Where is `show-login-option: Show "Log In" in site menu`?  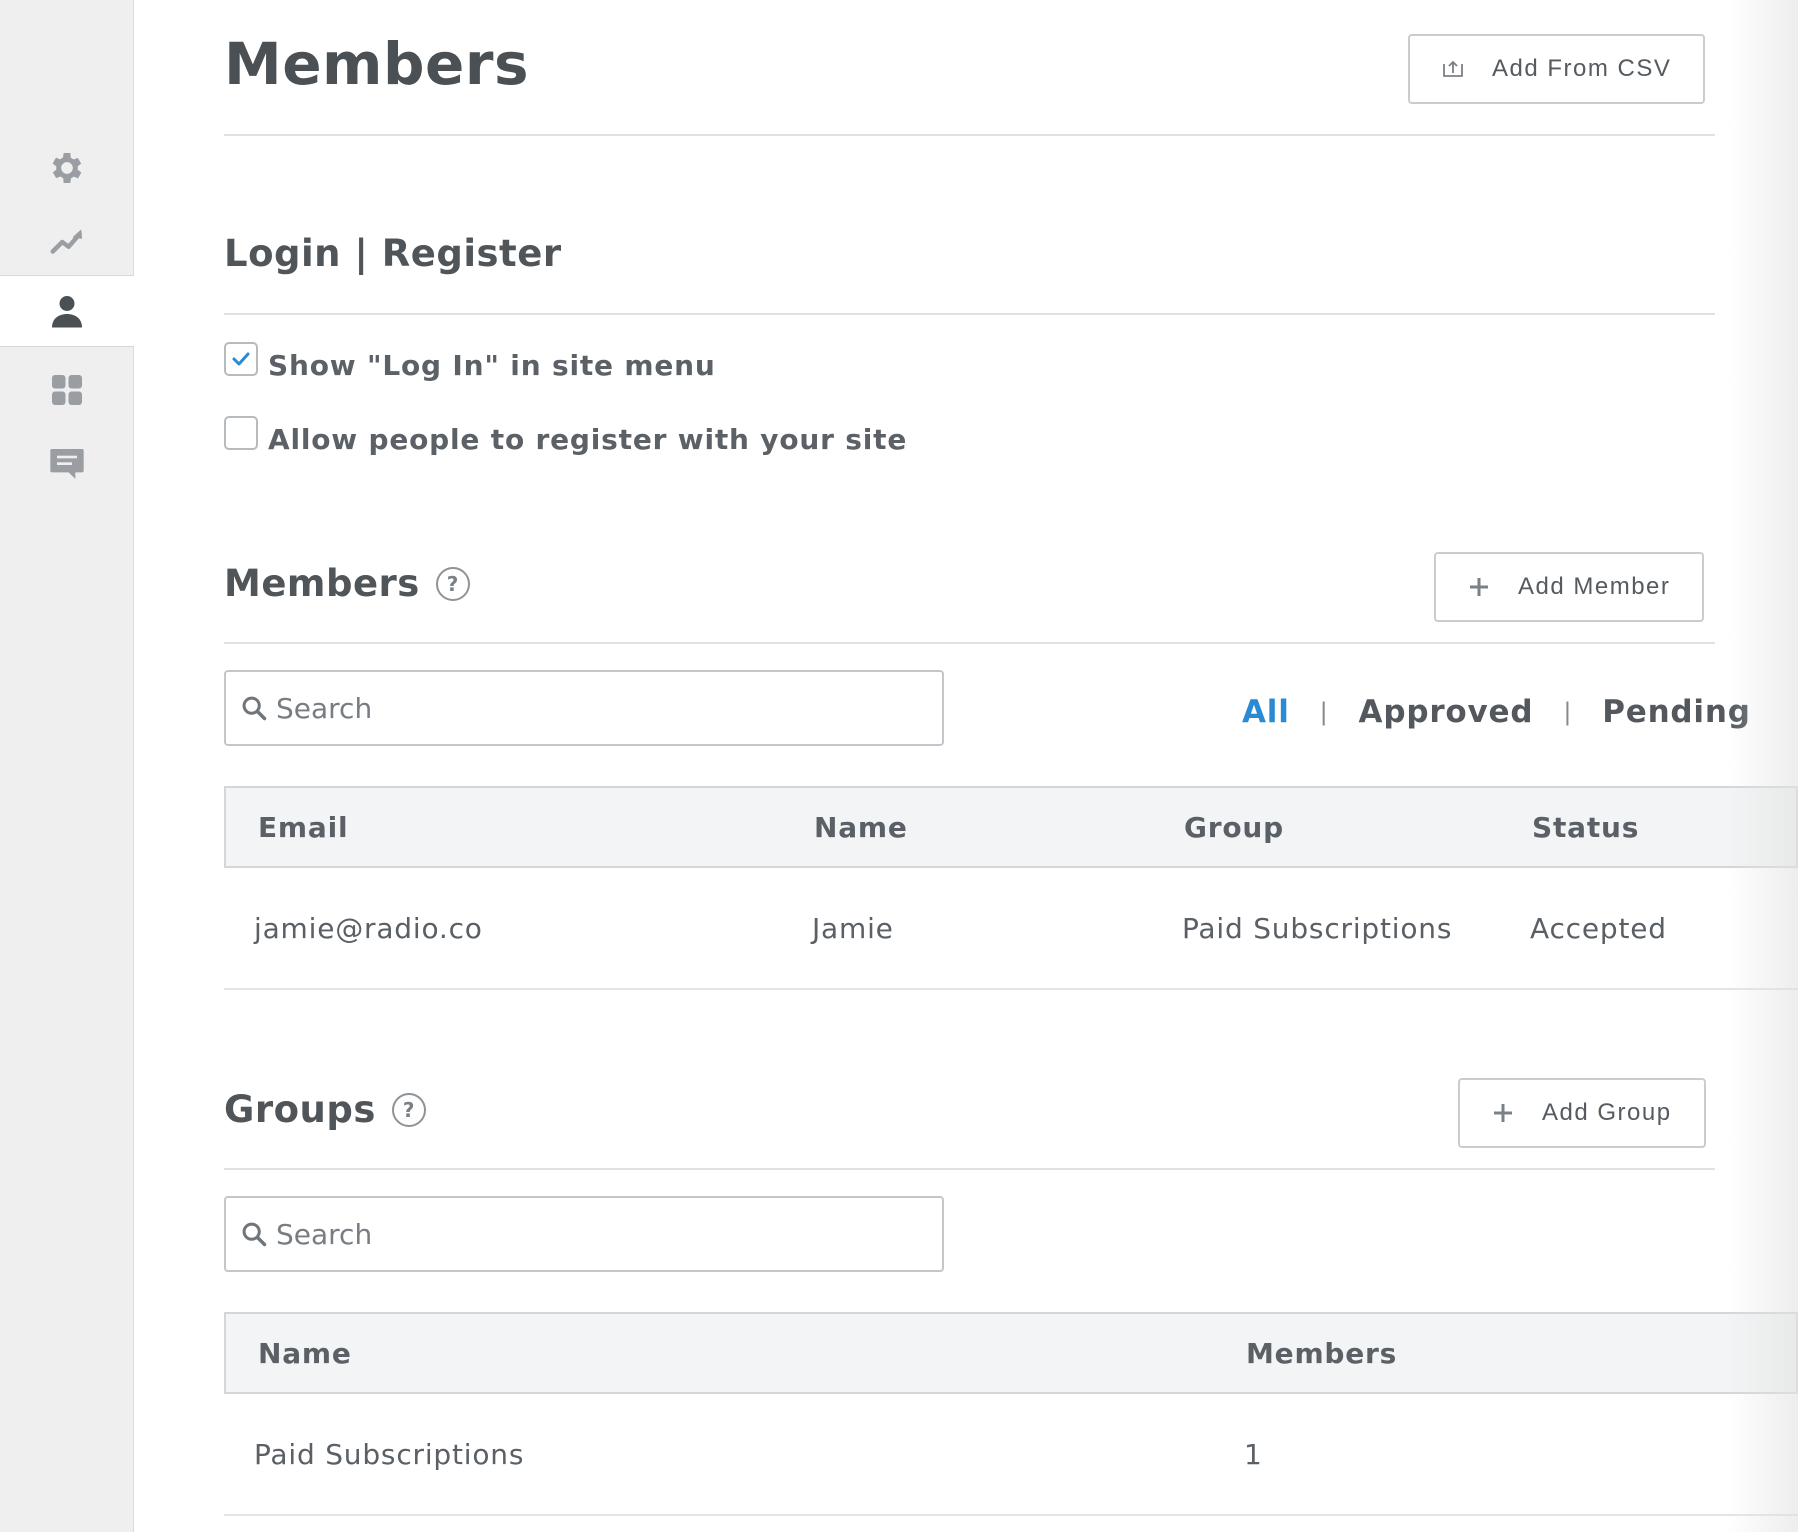
show-login-option: Show "Log In" in site menu is located at coordinates (470, 362).